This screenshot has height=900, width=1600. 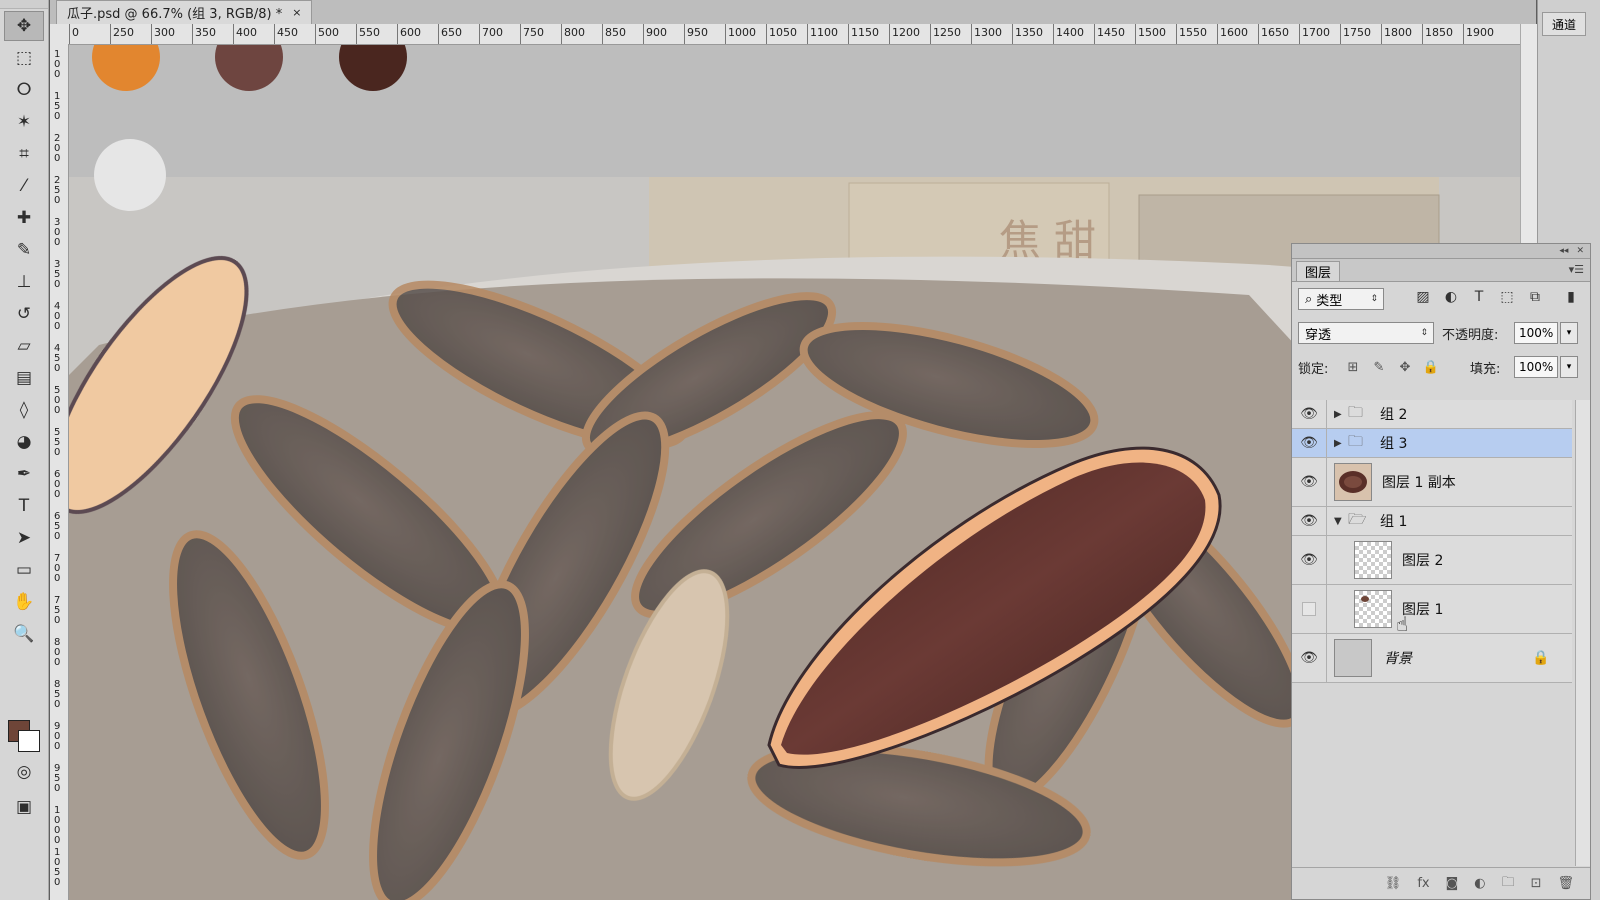 I want to click on stamp-tool-icon: ⊥, so click(x=24, y=282).